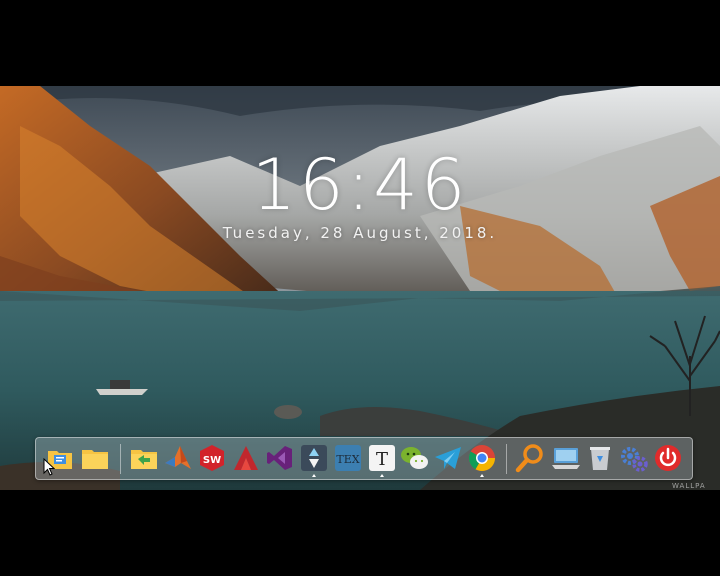  Describe the element at coordinates (530, 458) in the screenshot. I see `search-icon` at that location.